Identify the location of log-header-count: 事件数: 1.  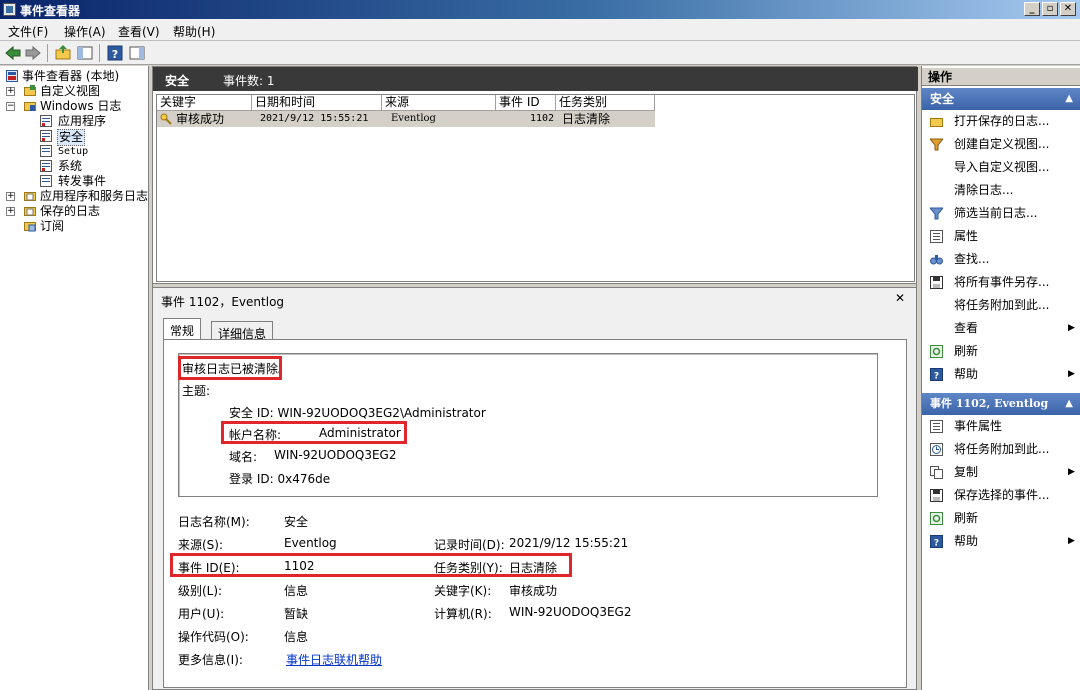
(249, 81).